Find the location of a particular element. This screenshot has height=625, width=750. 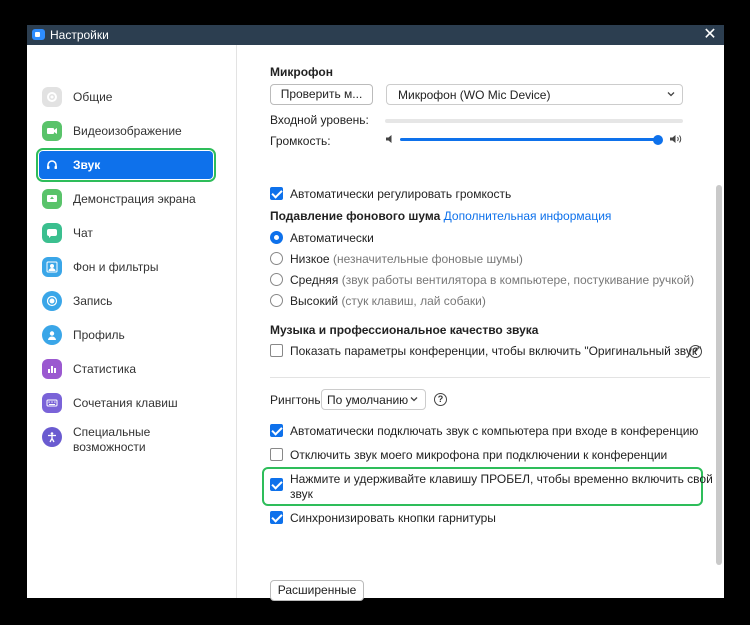

radio-label-text: Средняя is located at coordinates (314, 280).